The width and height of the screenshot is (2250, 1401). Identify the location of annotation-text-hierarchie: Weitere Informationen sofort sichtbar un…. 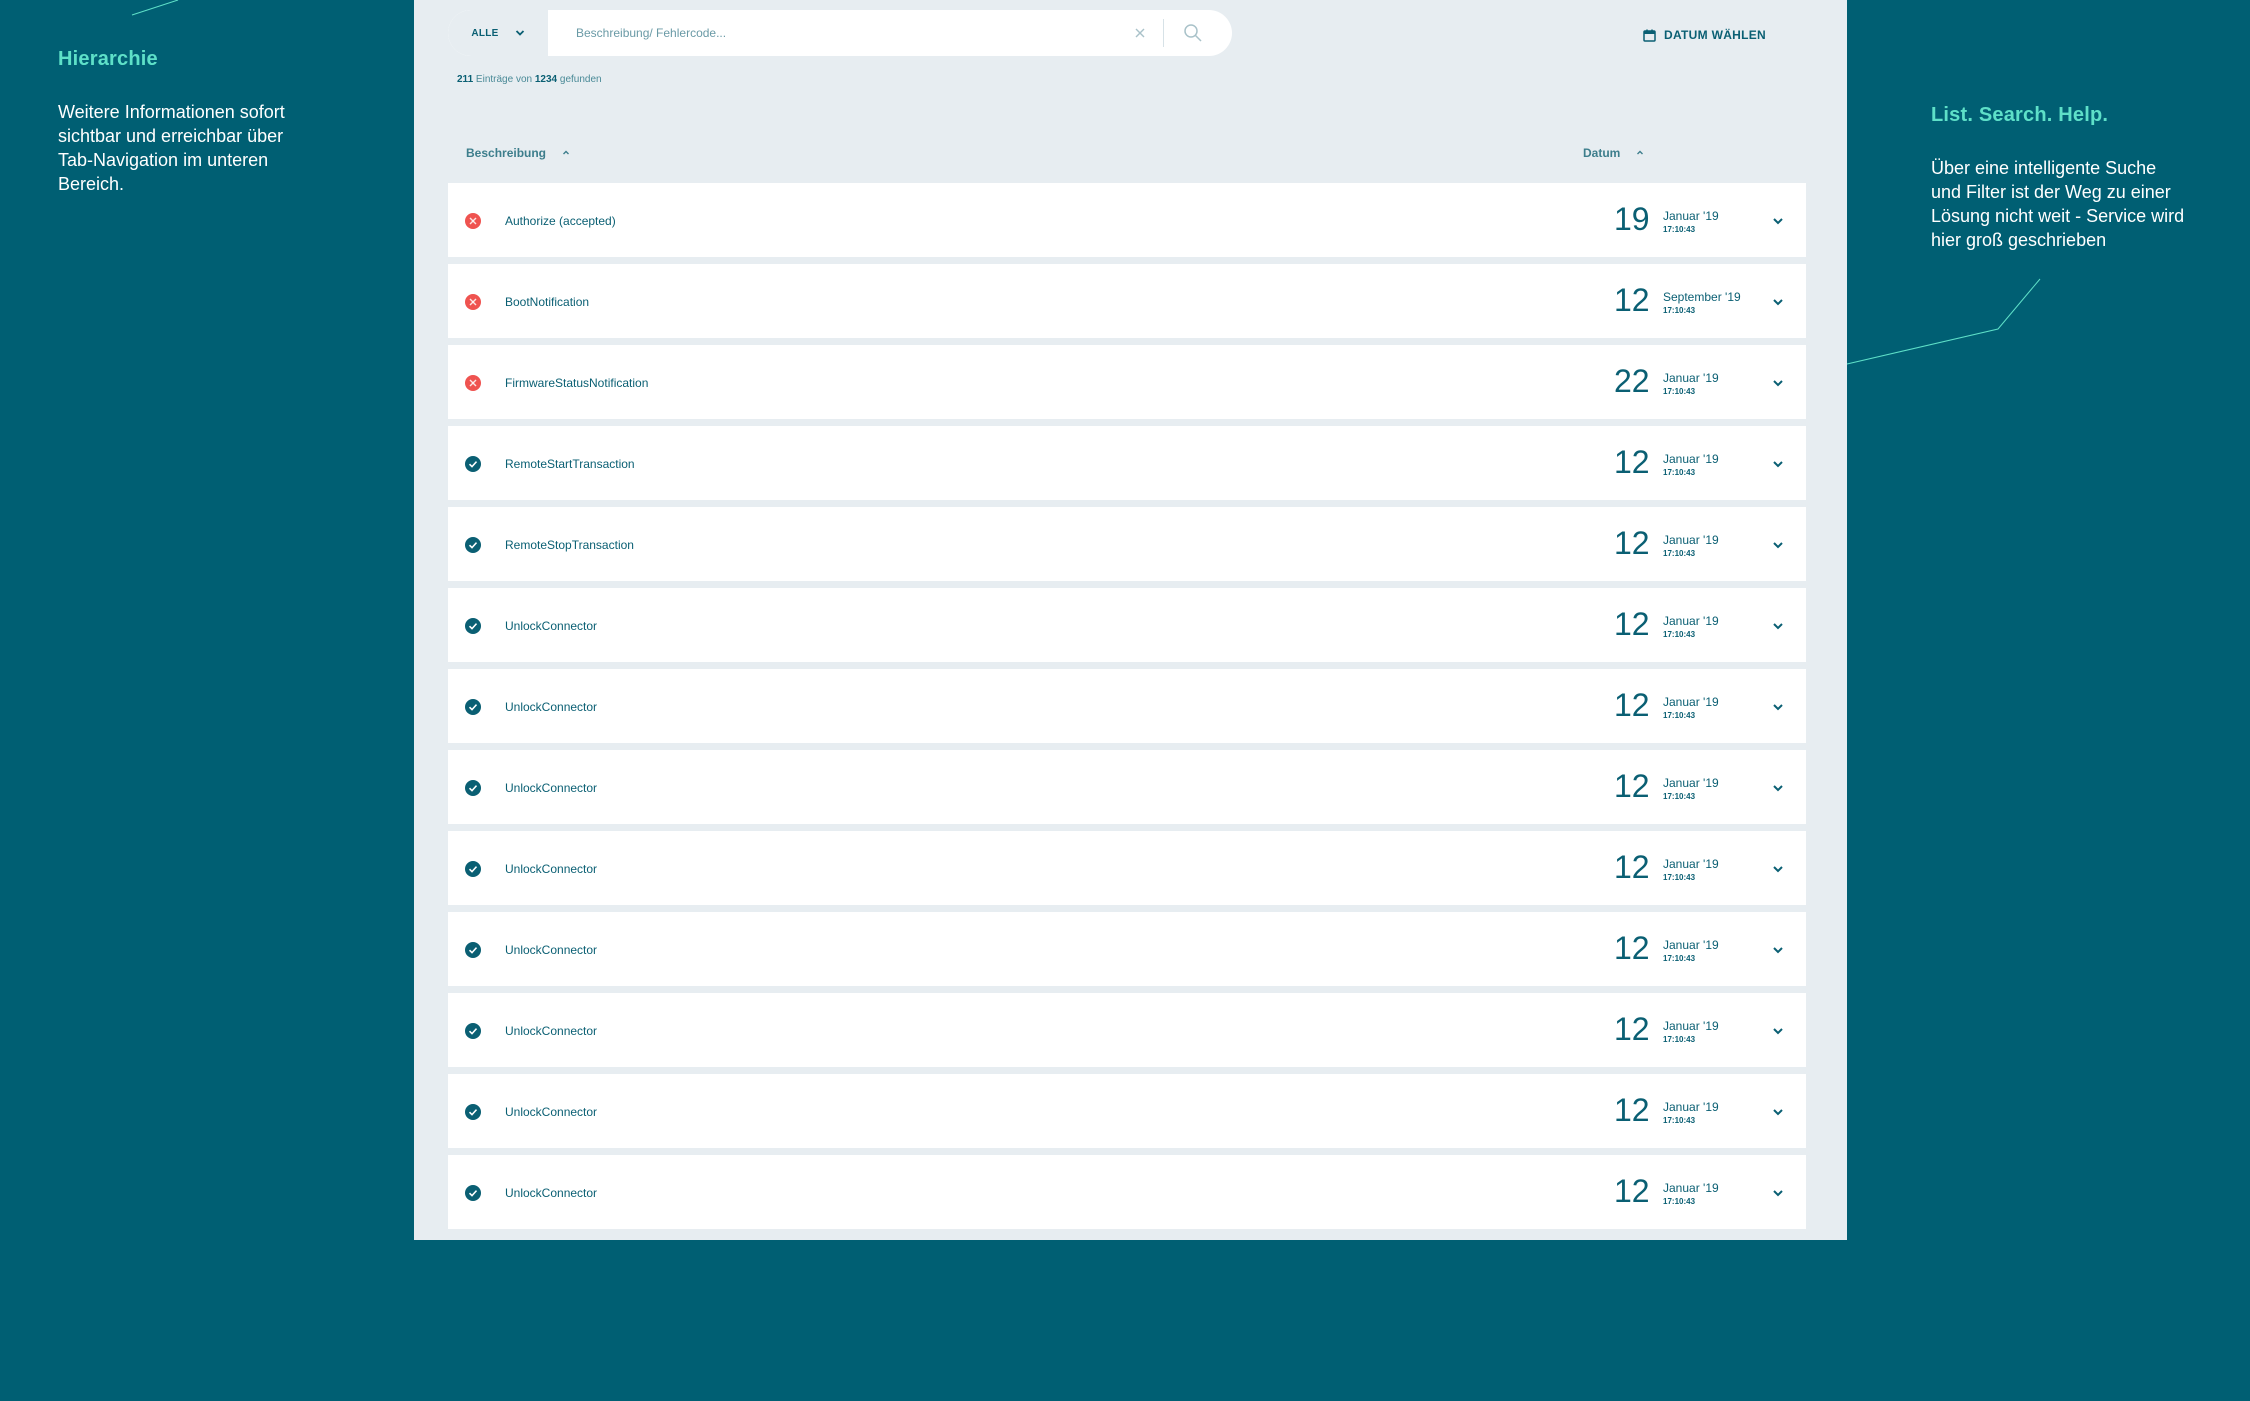
(171, 148).